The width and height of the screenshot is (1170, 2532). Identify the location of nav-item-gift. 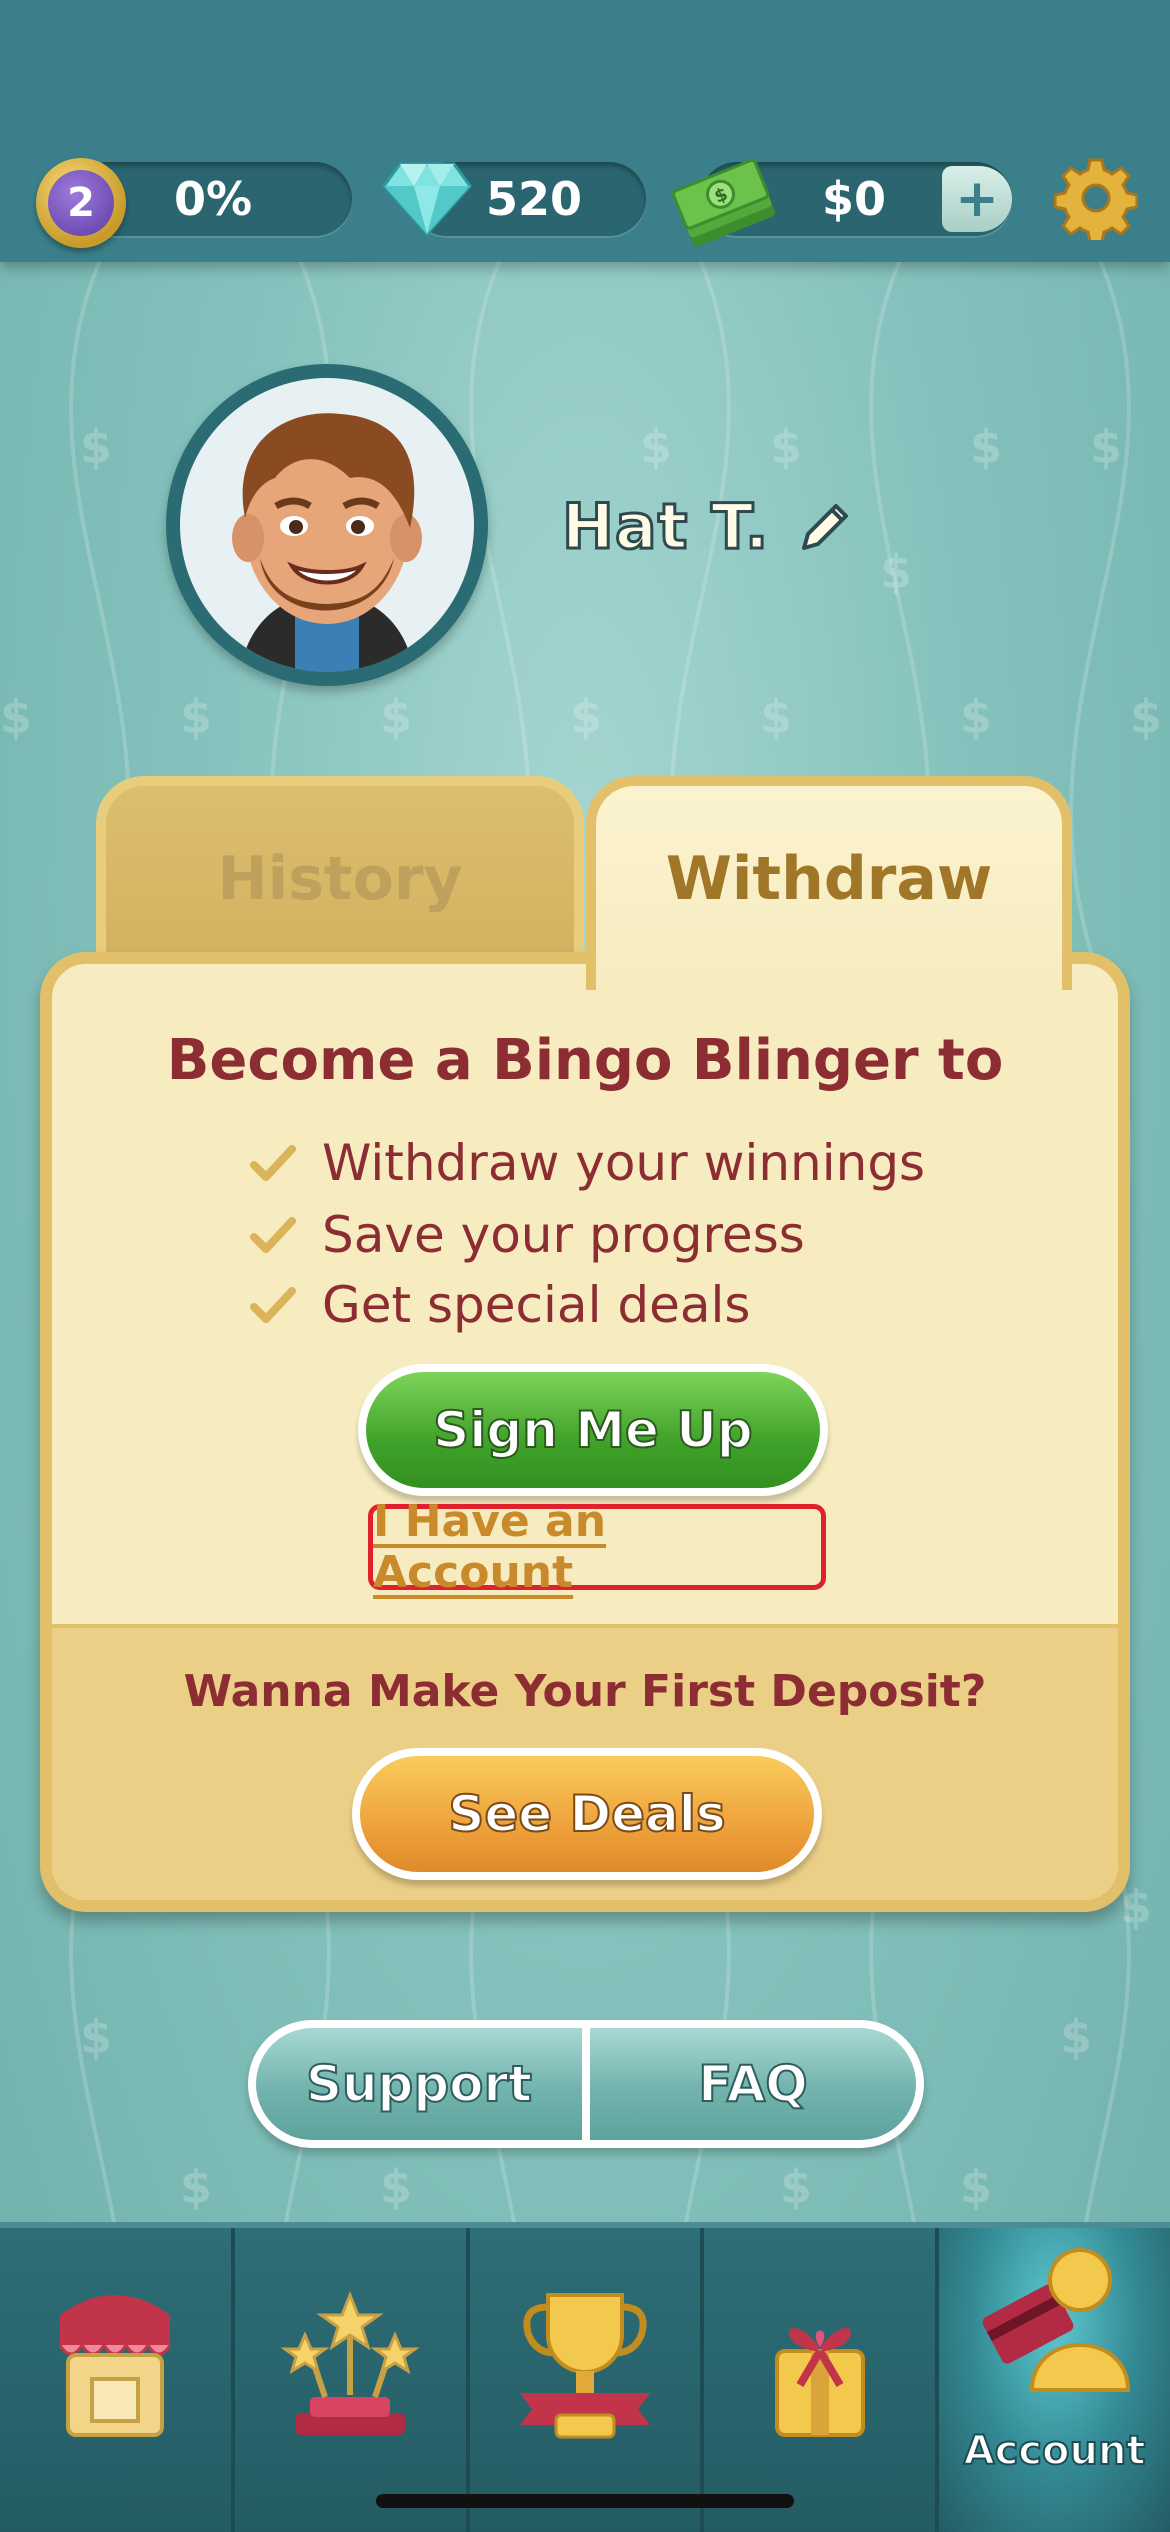
(822, 2380).